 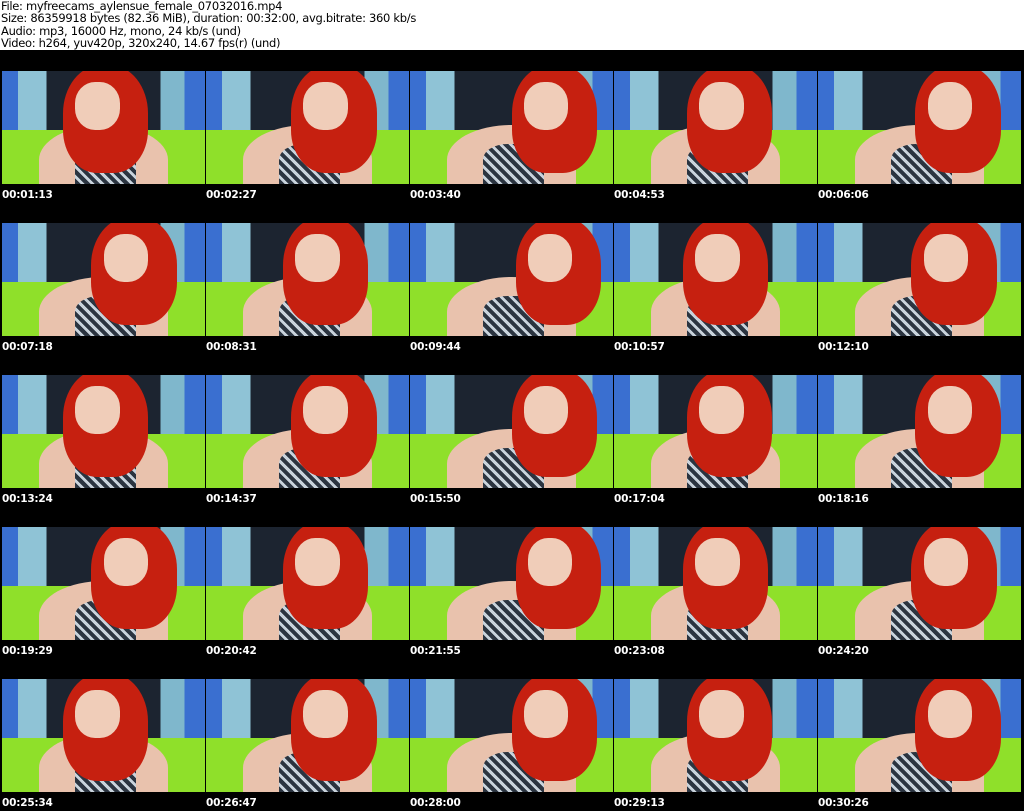 I want to click on timestamp: 00:01:13, so click(x=27, y=195).